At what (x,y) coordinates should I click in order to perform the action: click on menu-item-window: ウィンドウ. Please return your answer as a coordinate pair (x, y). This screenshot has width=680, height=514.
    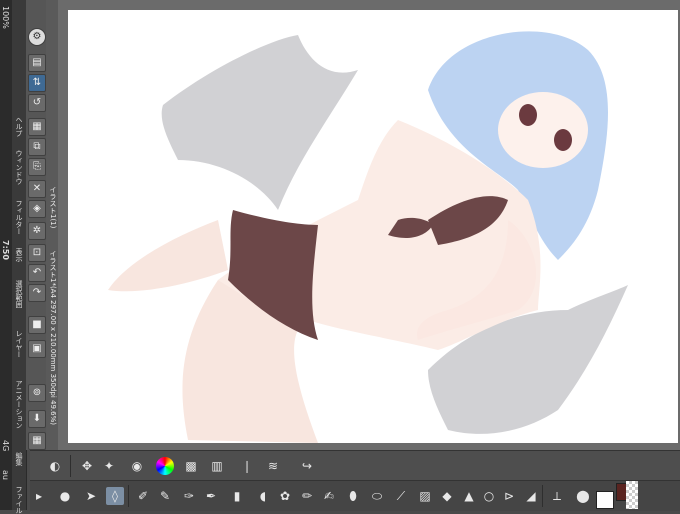
    Looking at the image, I should click on (19, 167).